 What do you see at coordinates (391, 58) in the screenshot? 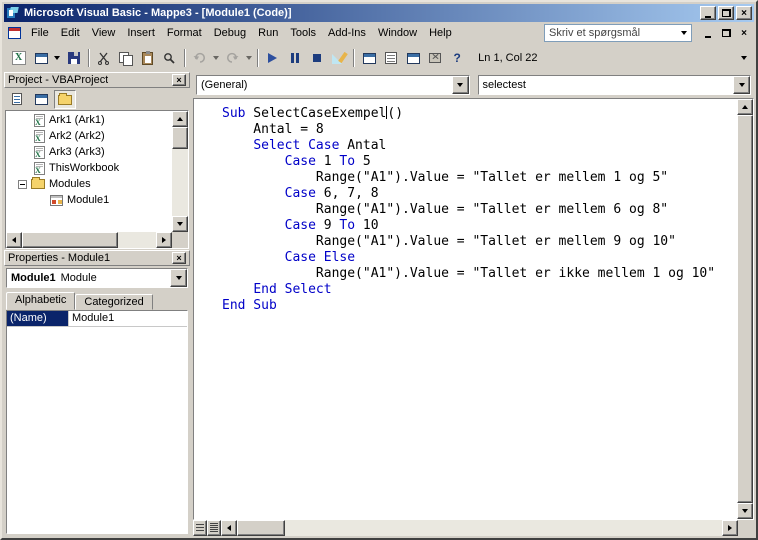
I see `properties-window-button` at bounding box center [391, 58].